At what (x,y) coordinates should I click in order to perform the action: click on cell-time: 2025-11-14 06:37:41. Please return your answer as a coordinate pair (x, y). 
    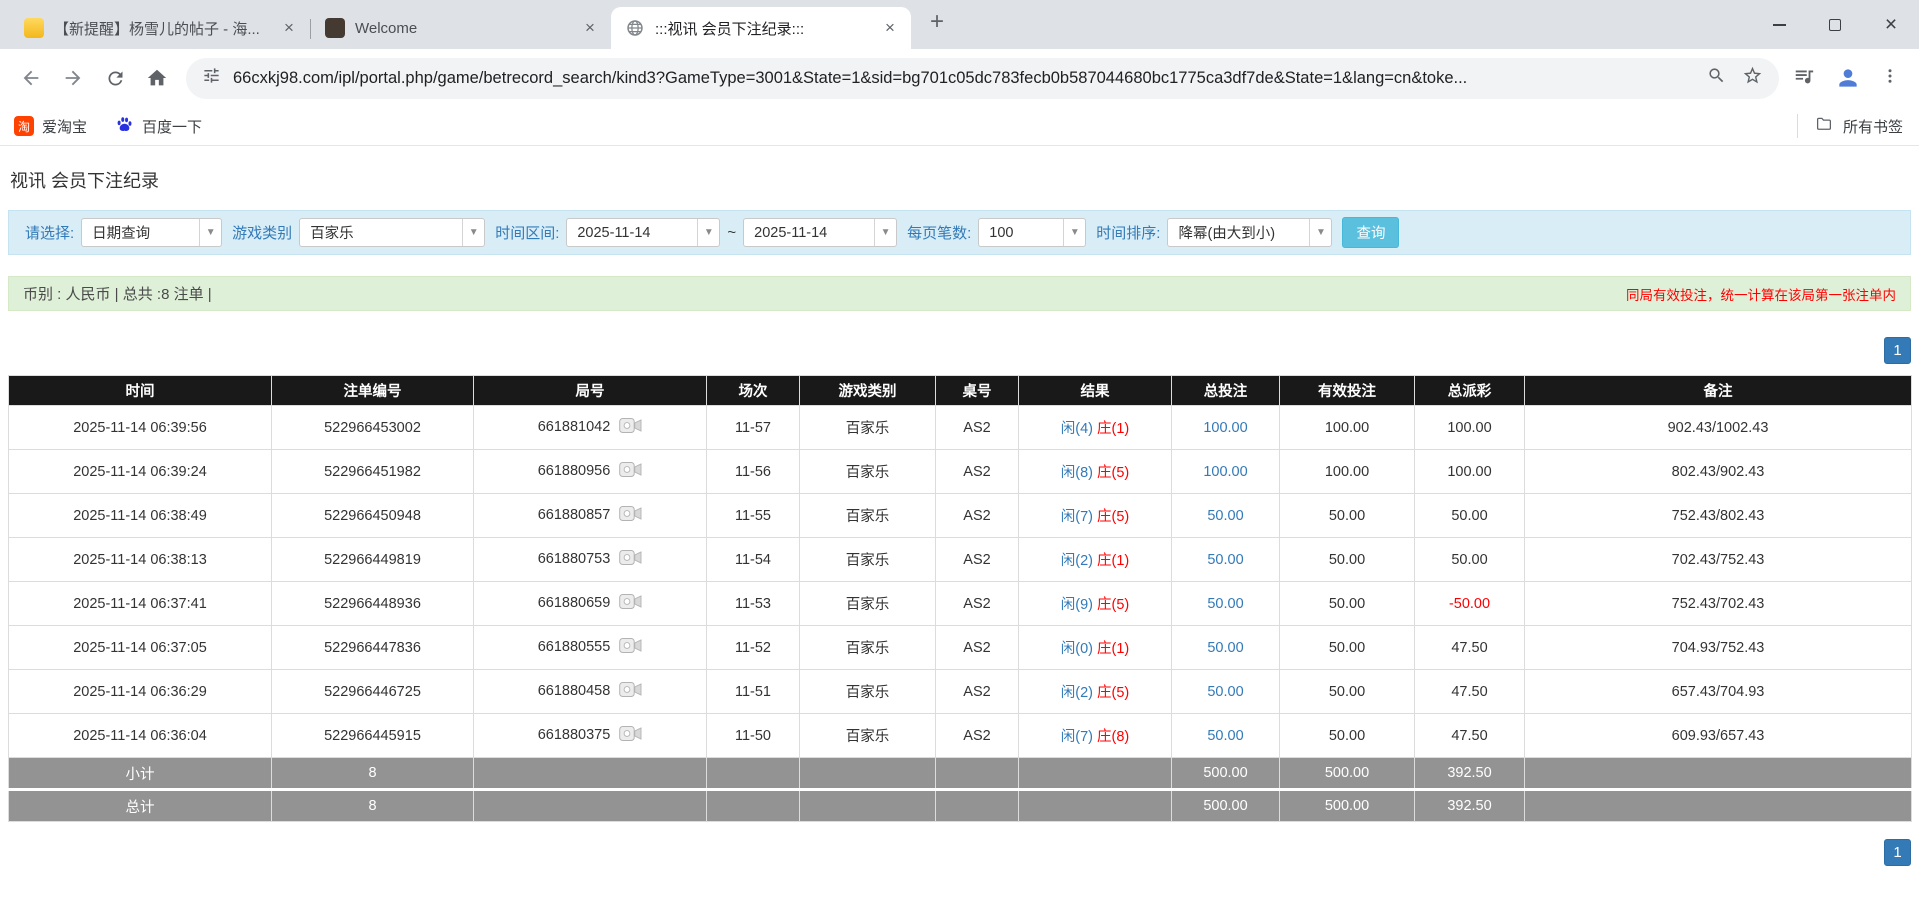
    Looking at the image, I should click on (140, 603).